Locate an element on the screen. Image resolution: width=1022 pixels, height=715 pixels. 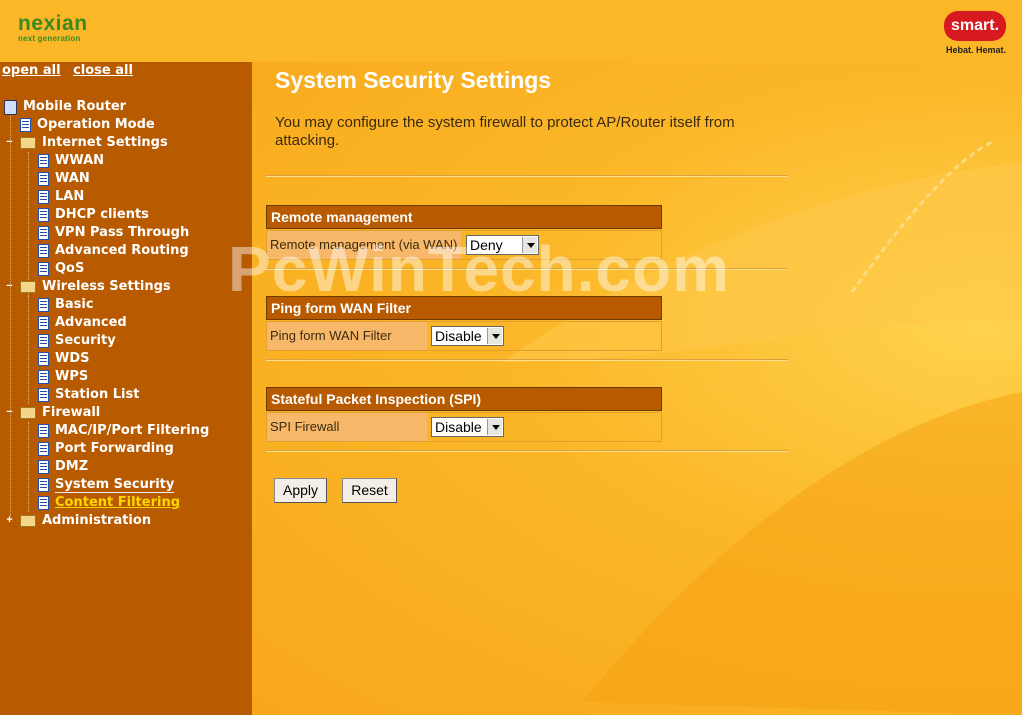
nav-wwan: WWAN is located at coordinates (71, 161).